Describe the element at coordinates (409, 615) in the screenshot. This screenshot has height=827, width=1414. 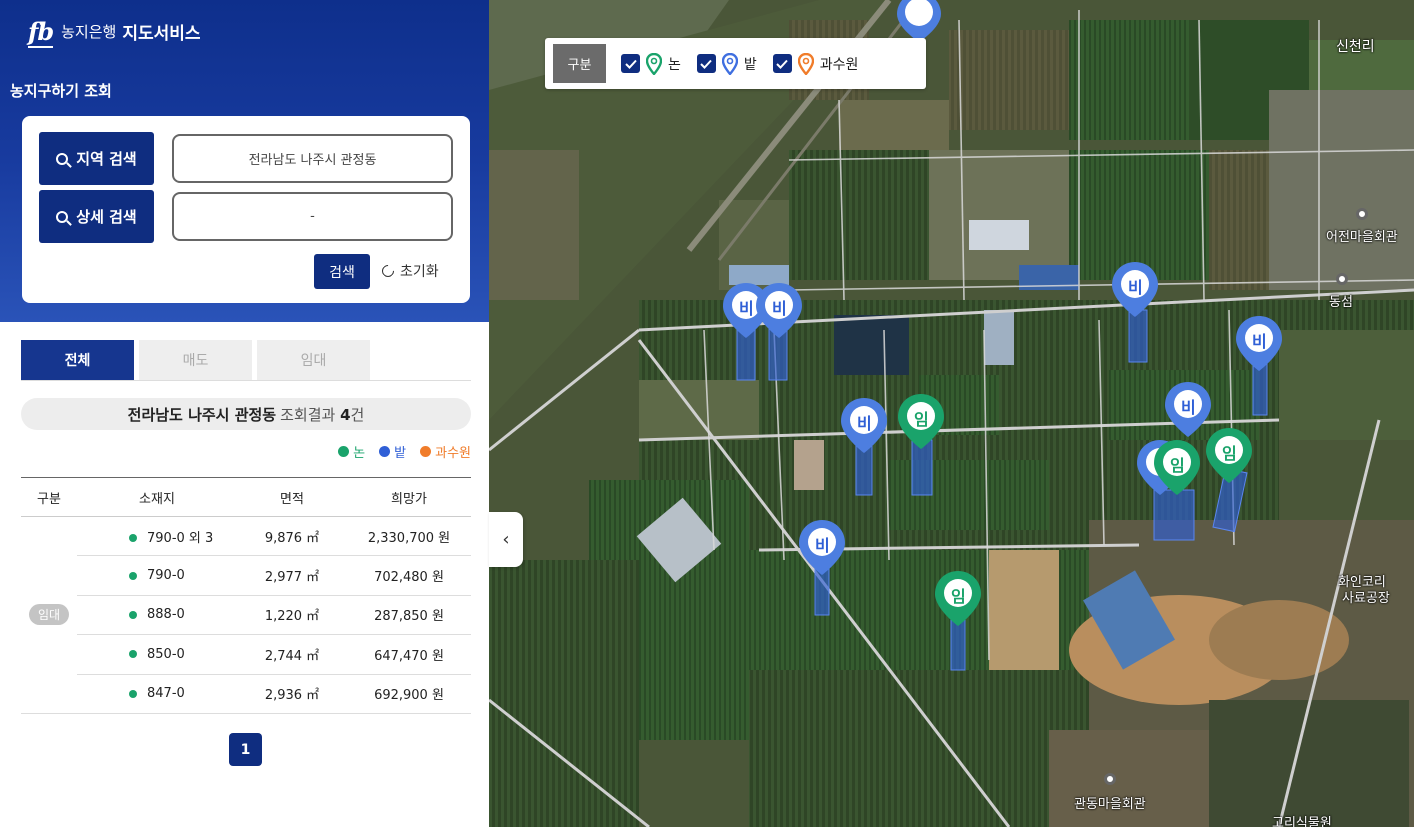
I see `price-cell: 287,850 원` at that location.